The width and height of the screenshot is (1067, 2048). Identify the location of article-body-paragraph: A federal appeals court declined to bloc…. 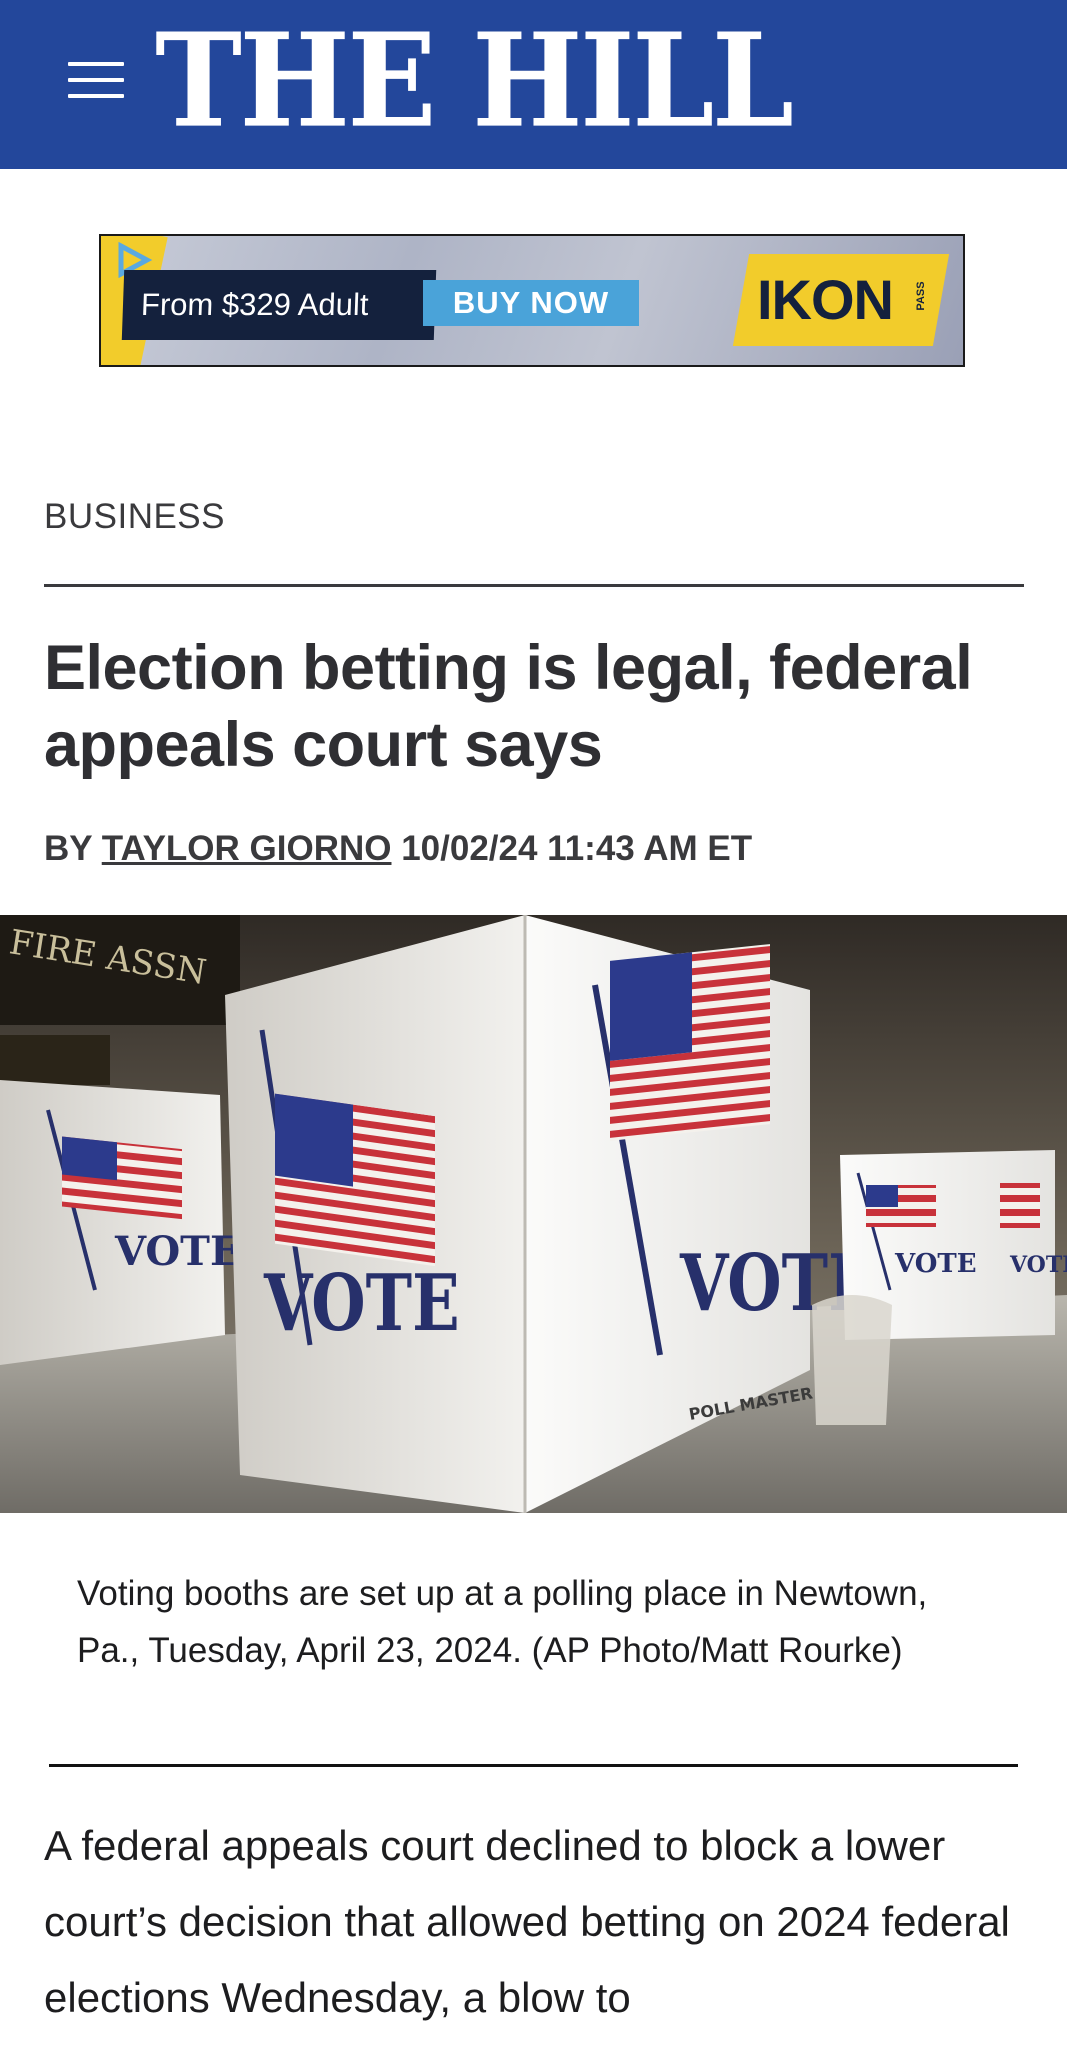
(527, 1921).